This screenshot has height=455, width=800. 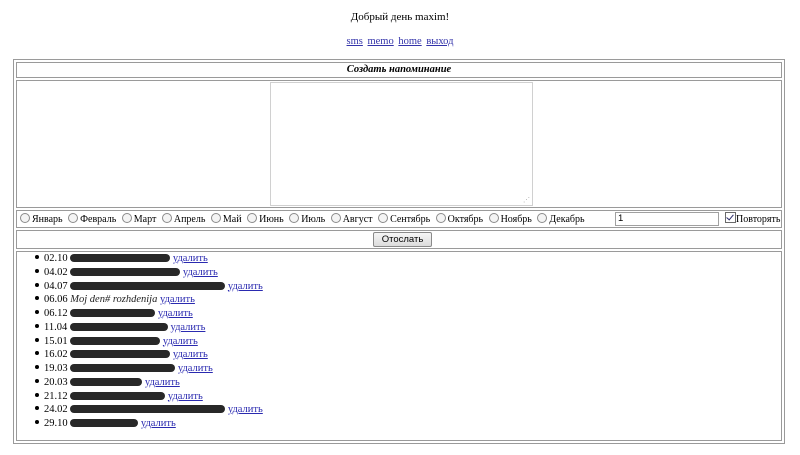 What do you see at coordinates (92, 219) in the screenshot?
I see `month-option-feb: Февраль` at bounding box center [92, 219].